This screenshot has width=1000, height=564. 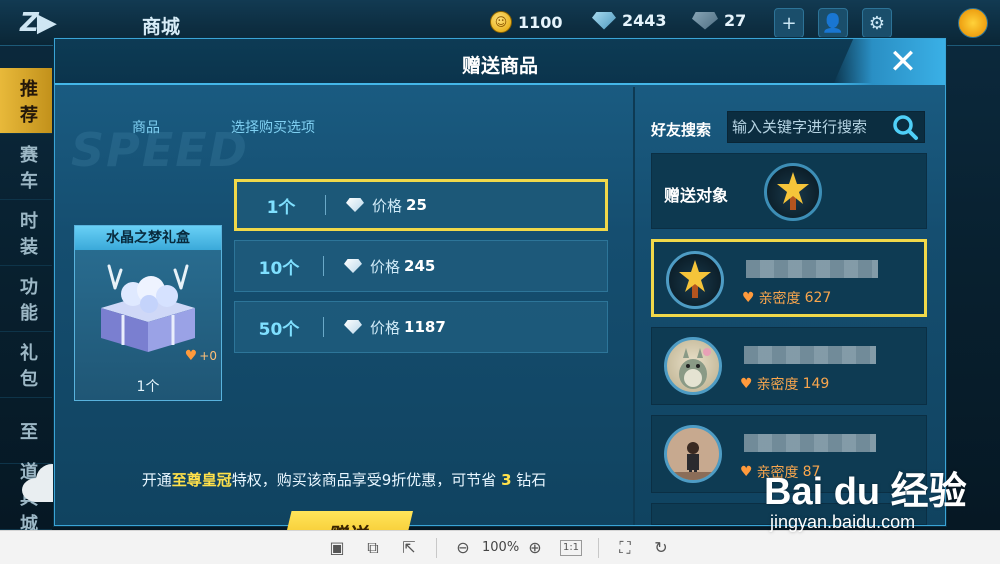 What do you see at coordinates (625, 548) in the screenshot?
I see `fit-screen-icon: ⛶` at bounding box center [625, 548].